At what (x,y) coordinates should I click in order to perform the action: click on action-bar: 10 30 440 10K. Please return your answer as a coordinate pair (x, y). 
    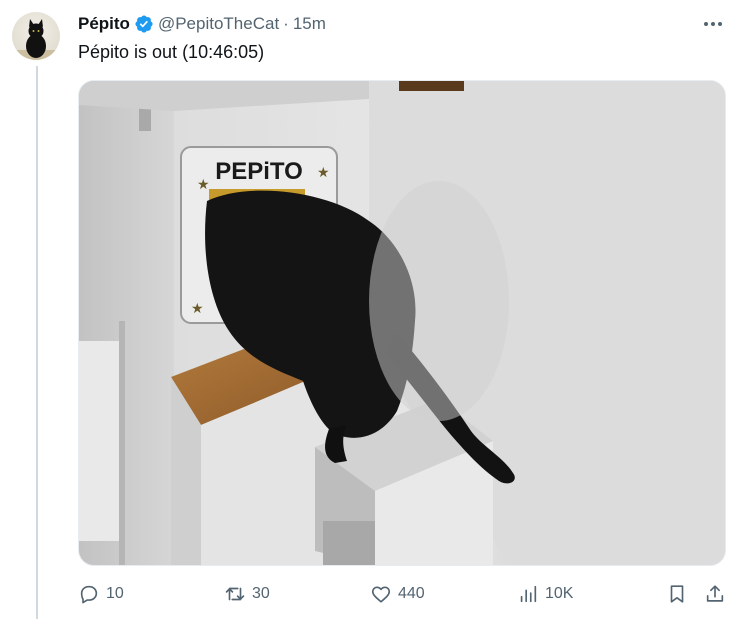
    Looking at the image, I should click on (401, 594).